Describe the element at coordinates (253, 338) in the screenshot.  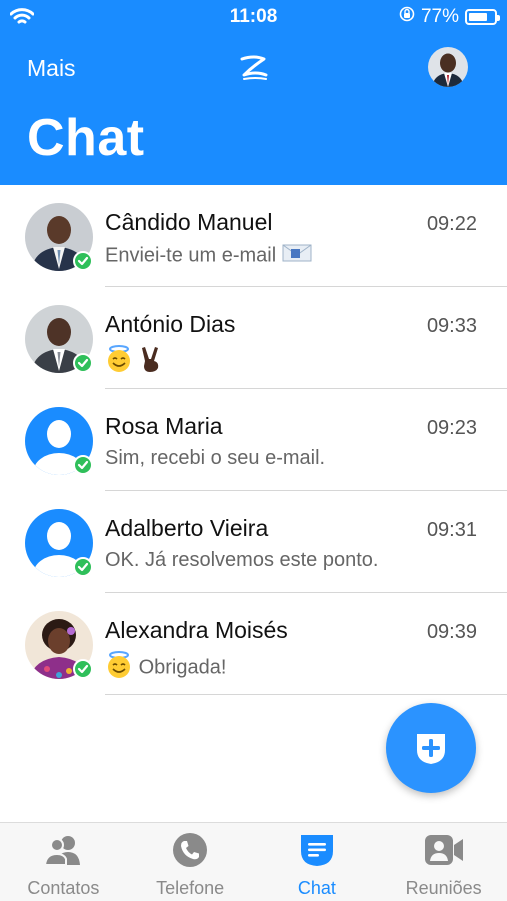
I see `chat-item: António Dias 09:33` at that location.